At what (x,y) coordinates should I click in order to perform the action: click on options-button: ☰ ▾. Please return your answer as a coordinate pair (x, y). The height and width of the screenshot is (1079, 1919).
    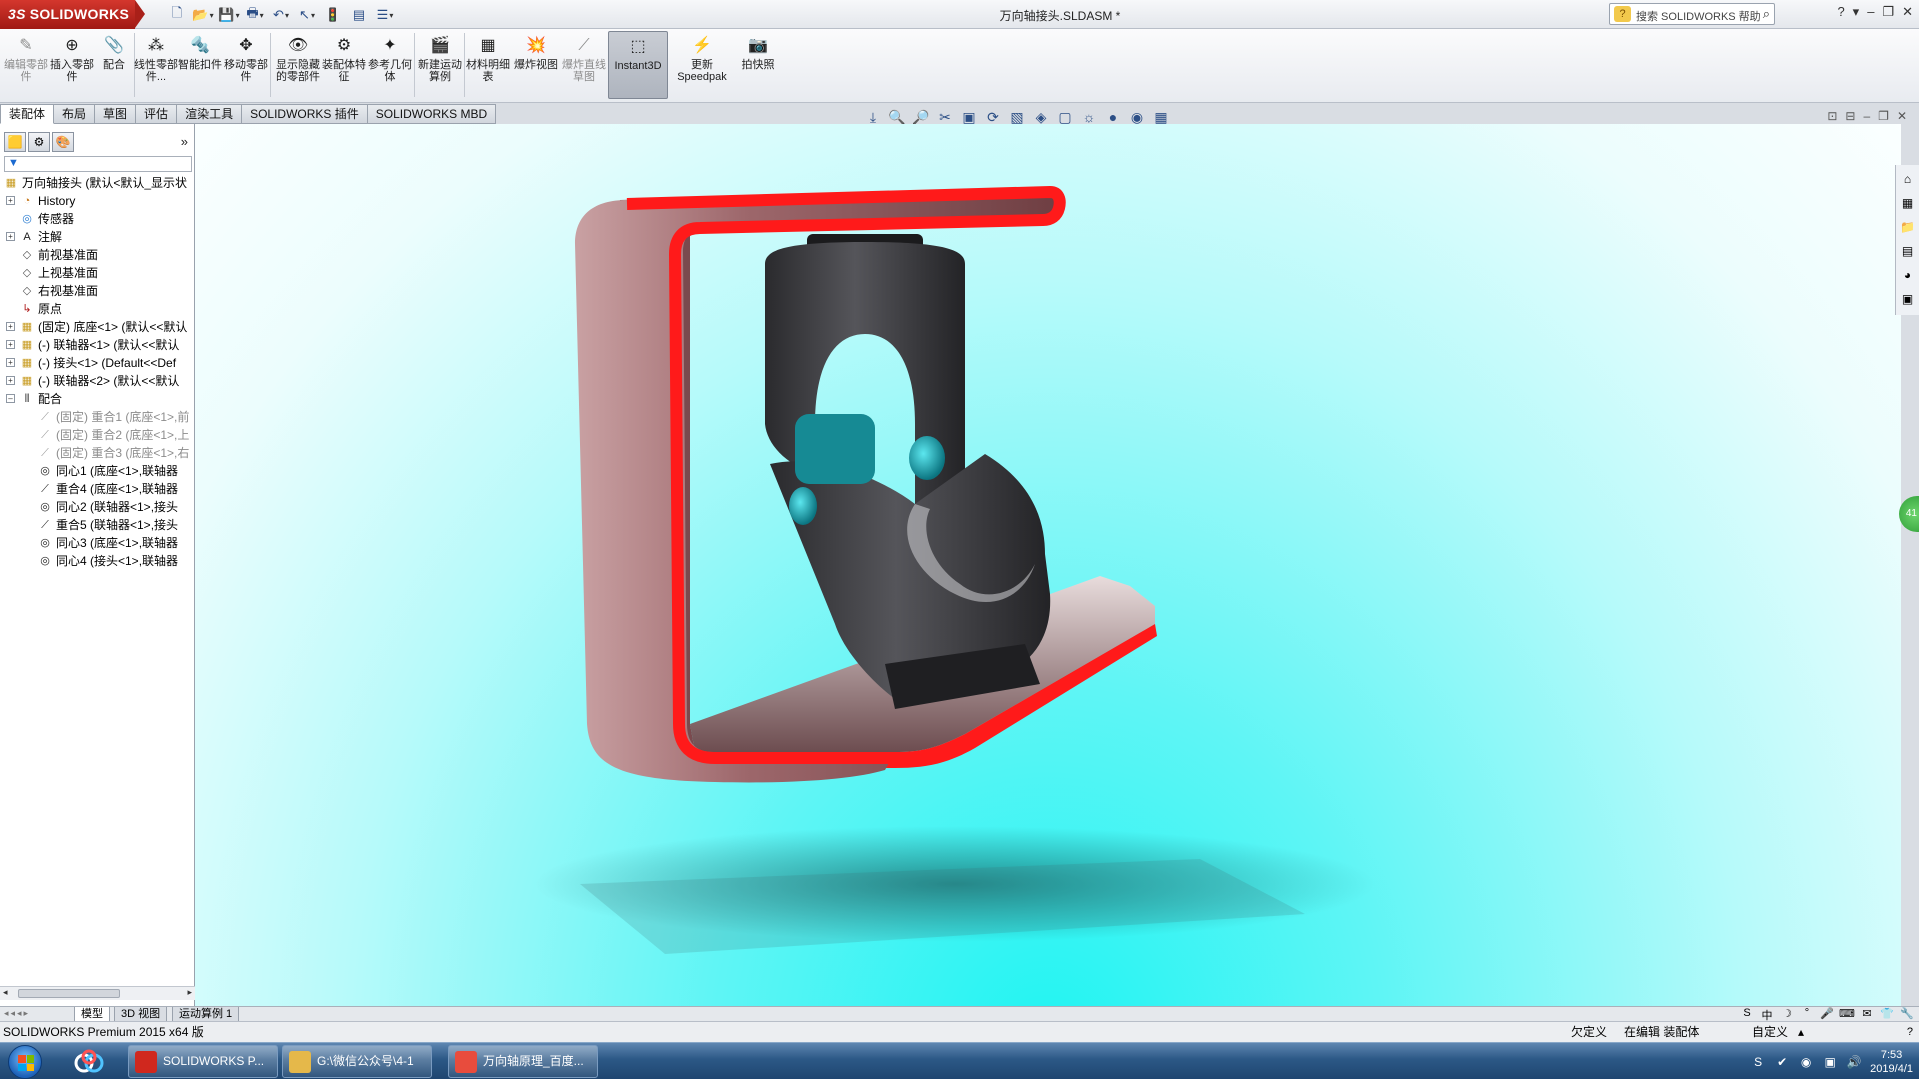
    Looking at the image, I should click on (385, 15).